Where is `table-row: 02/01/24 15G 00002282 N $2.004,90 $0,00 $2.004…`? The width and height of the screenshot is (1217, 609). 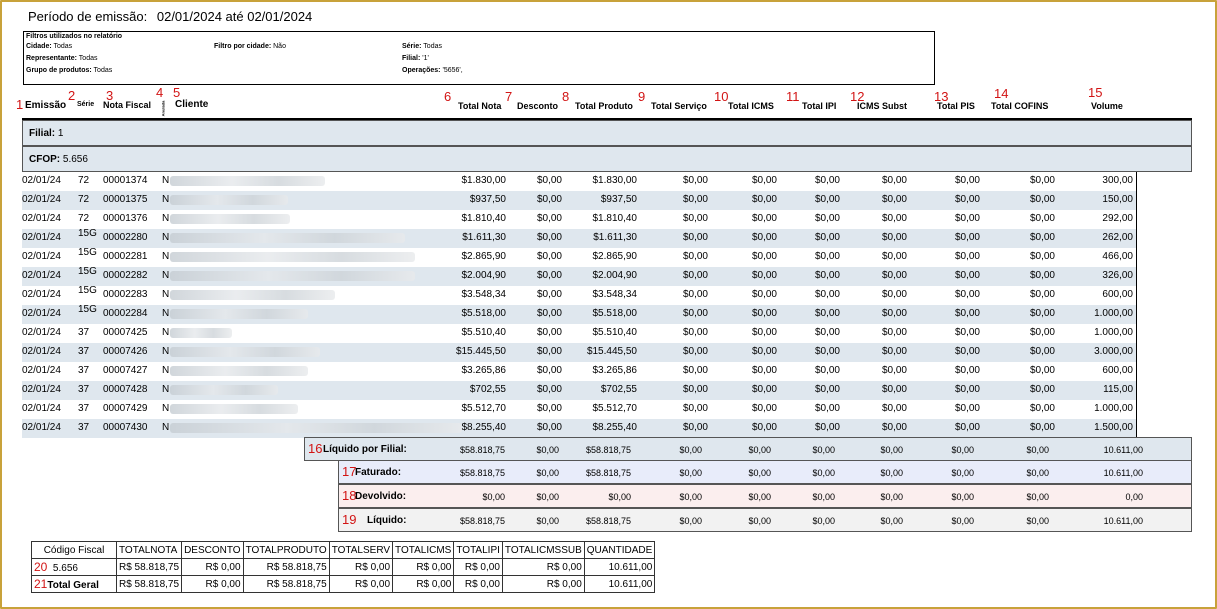 table-row: 02/01/24 15G 00002282 N $2.004,90 $0,00 $2.004… is located at coordinates (579, 276).